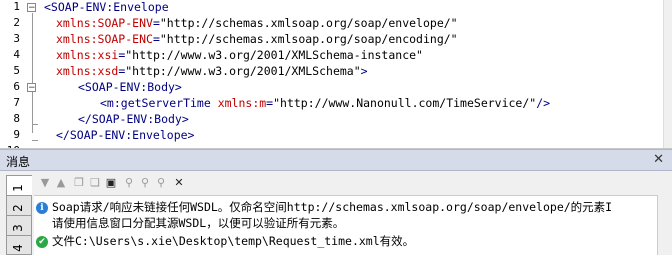 This screenshot has height=256, width=672. What do you see at coordinates (658, 159) in the screenshot?
I see `close-icon: ✕` at bounding box center [658, 159].